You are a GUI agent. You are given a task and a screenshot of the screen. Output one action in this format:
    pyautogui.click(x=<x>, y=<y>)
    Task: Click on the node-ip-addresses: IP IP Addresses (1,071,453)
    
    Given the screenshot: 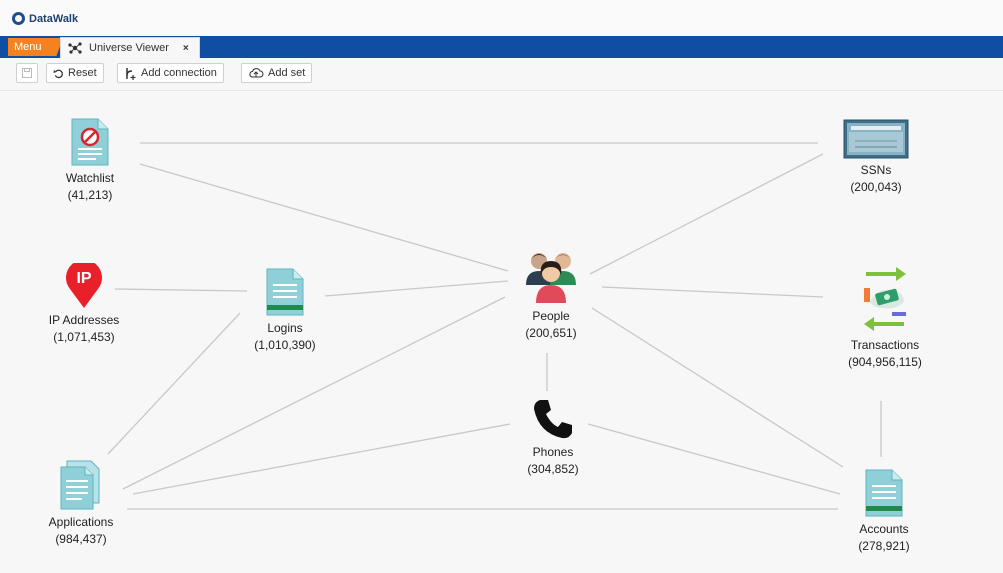 What is the action you would take?
    pyautogui.click(x=84, y=304)
    